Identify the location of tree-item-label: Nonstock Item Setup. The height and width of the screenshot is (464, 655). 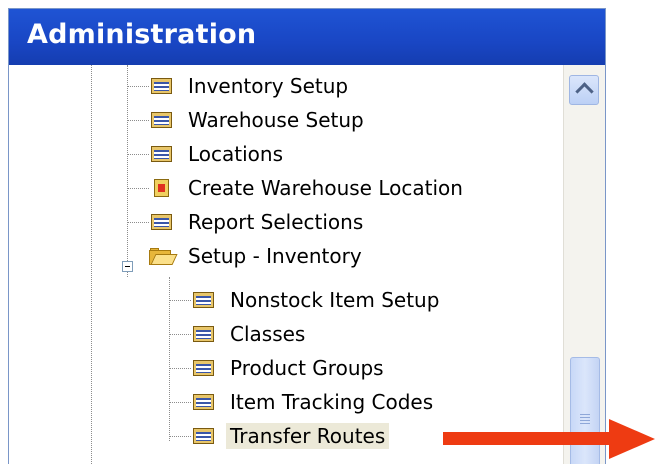
(335, 300).